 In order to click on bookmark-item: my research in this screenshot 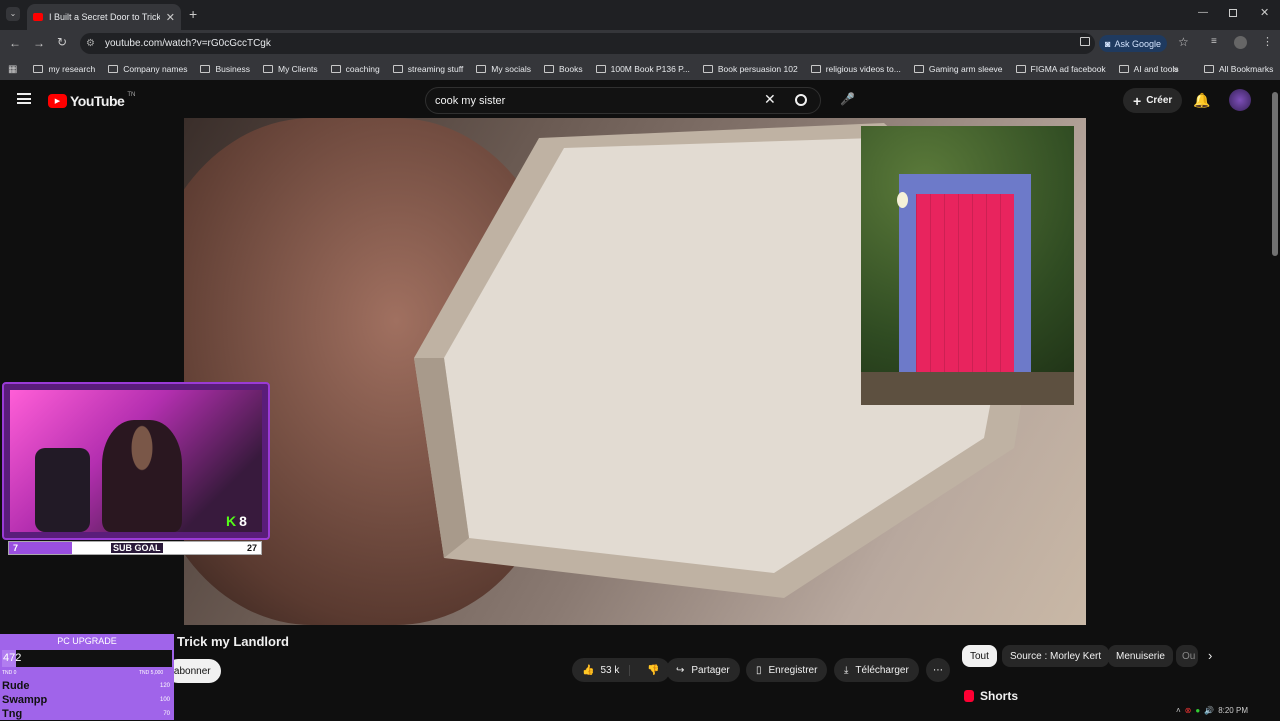, I will do `click(64, 69)`.